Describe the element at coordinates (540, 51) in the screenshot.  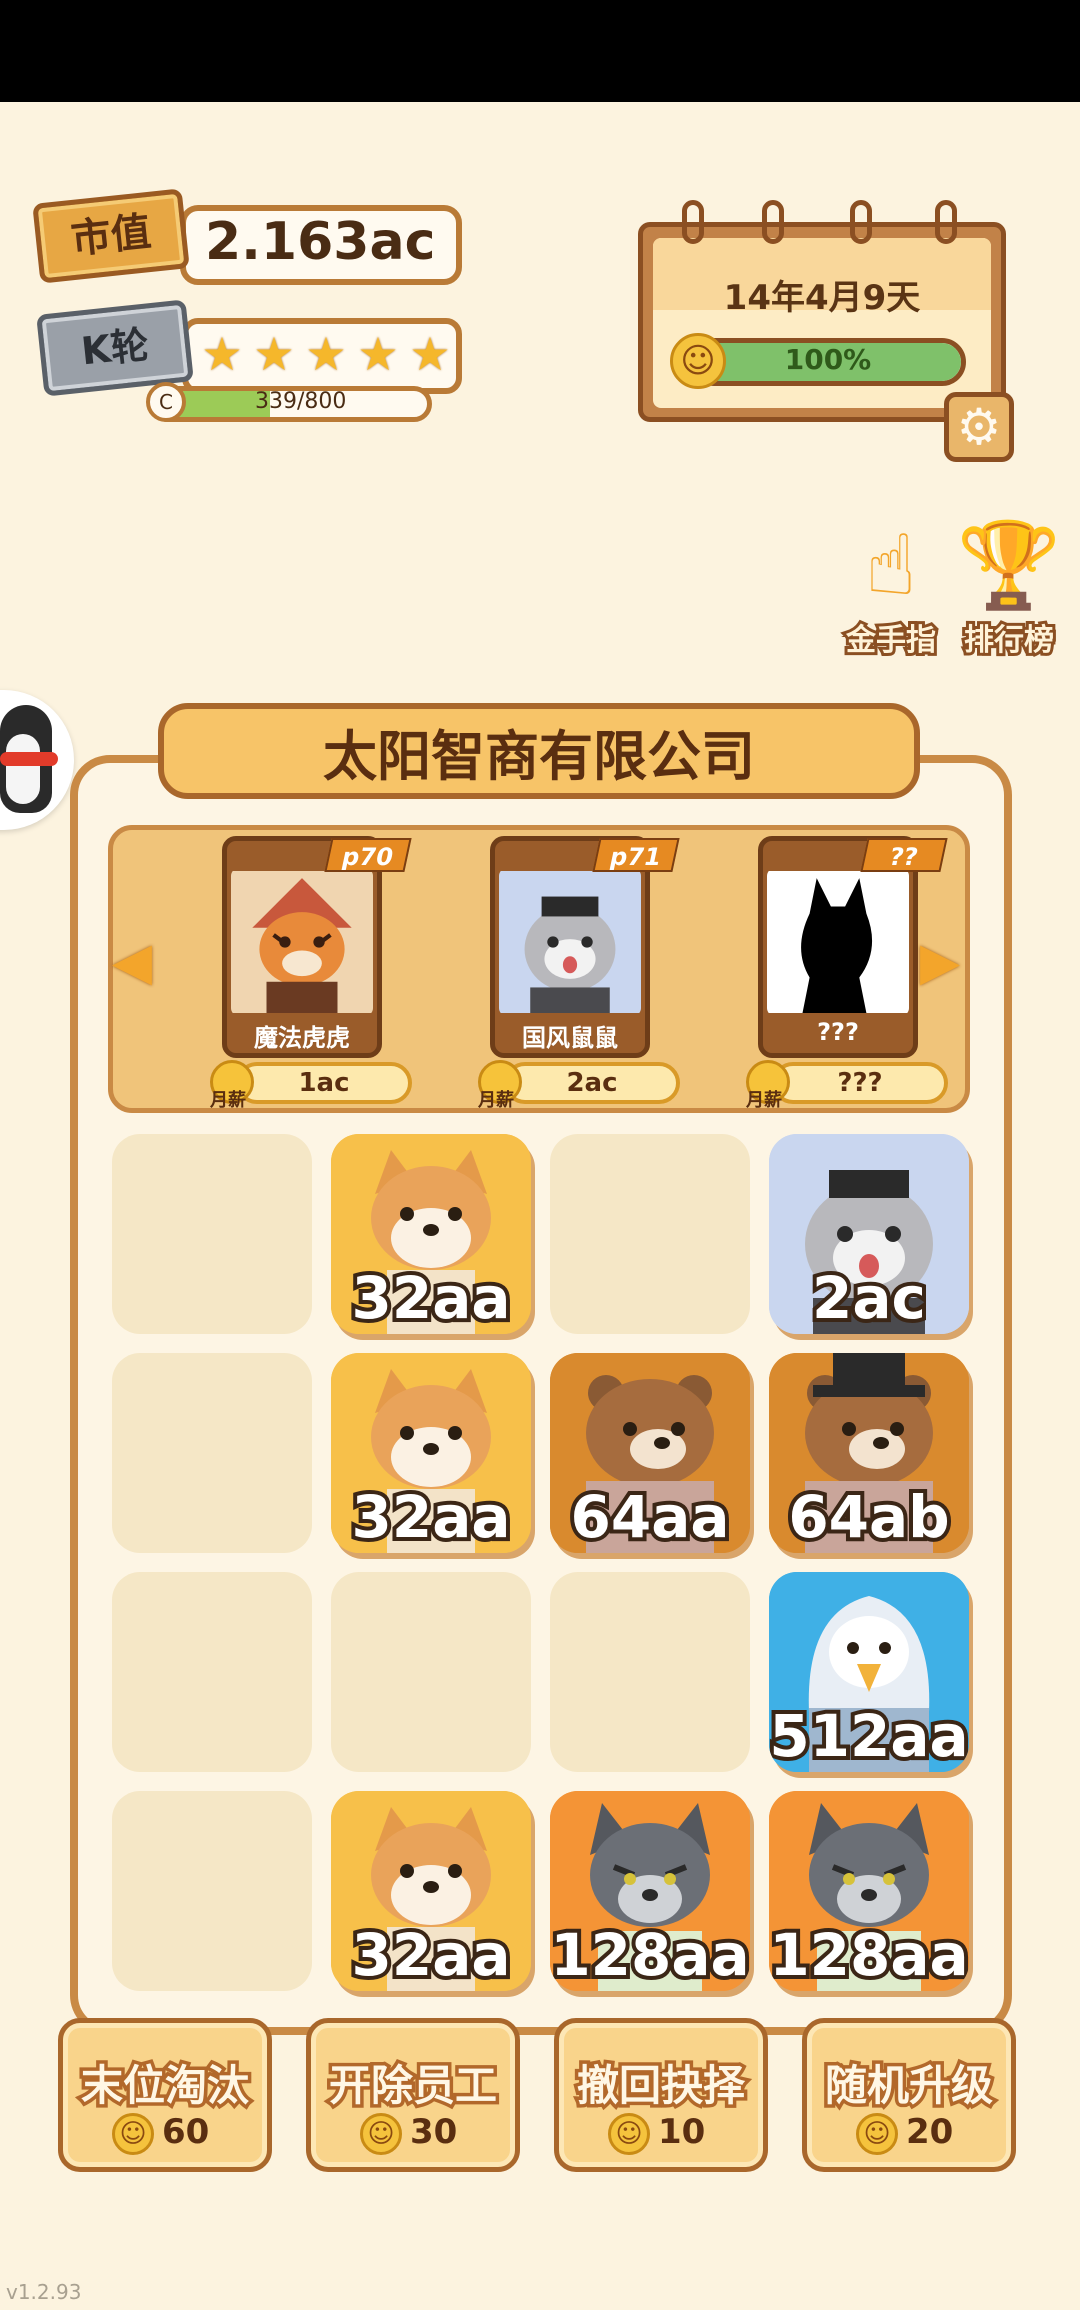
I see `system-status-bar` at that location.